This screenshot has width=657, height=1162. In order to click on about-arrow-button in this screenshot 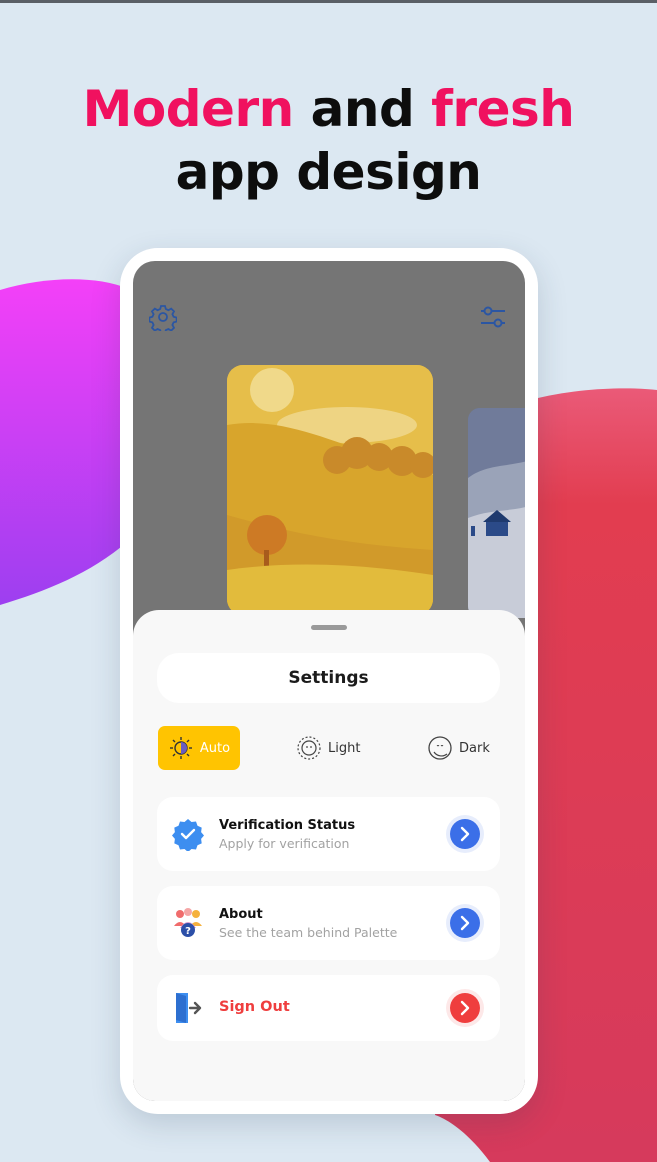, I will do `click(465, 923)`.